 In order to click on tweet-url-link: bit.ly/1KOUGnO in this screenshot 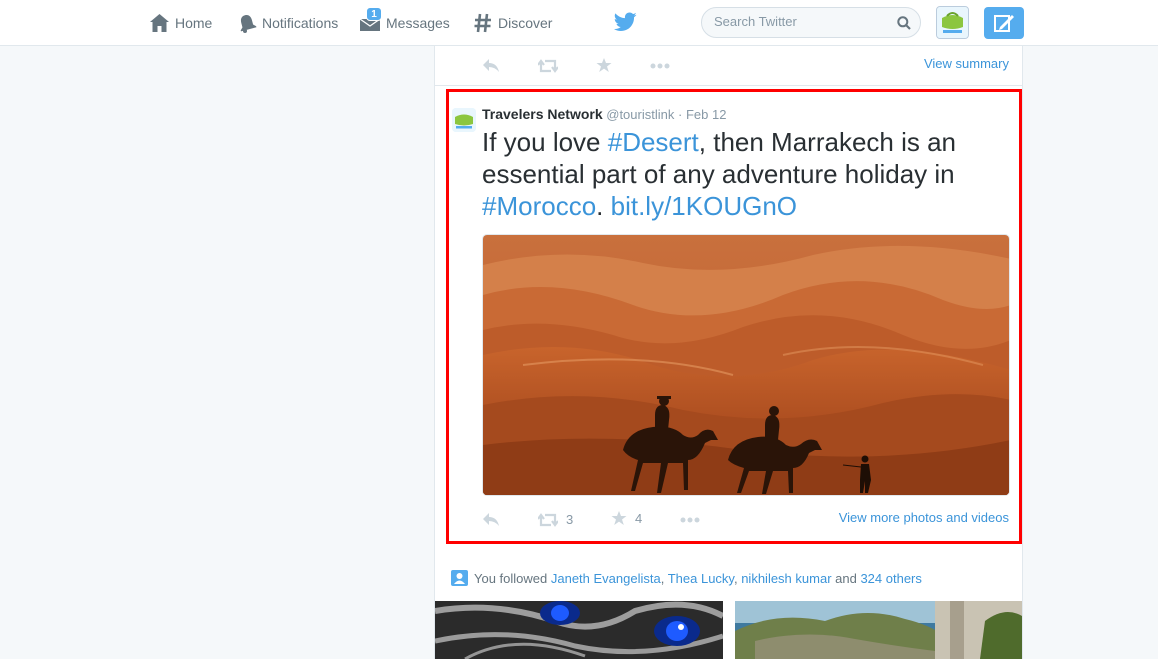, I will do `click(704, 206)`.